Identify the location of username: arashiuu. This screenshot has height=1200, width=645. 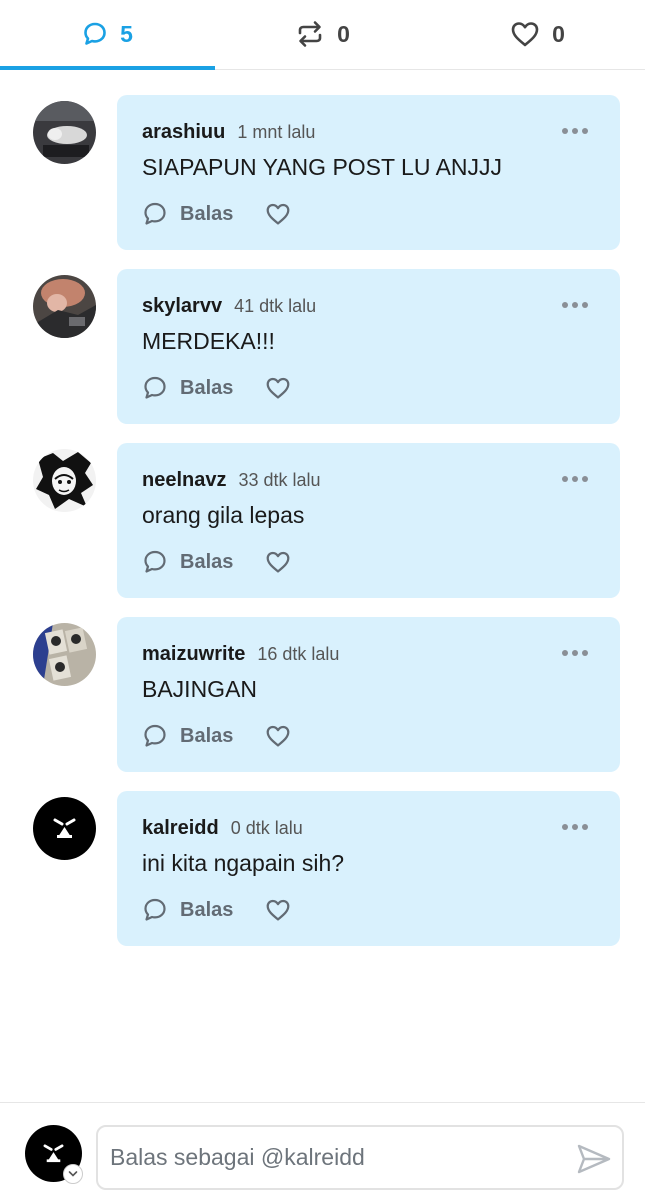
(183, 132).